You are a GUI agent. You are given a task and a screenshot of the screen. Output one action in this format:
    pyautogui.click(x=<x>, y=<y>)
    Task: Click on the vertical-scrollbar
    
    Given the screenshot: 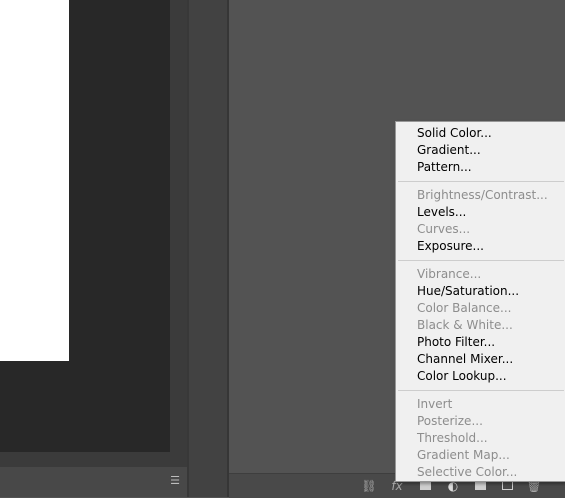 What is the action you would take?
    pyautogui.click(x=178, y=233)
    